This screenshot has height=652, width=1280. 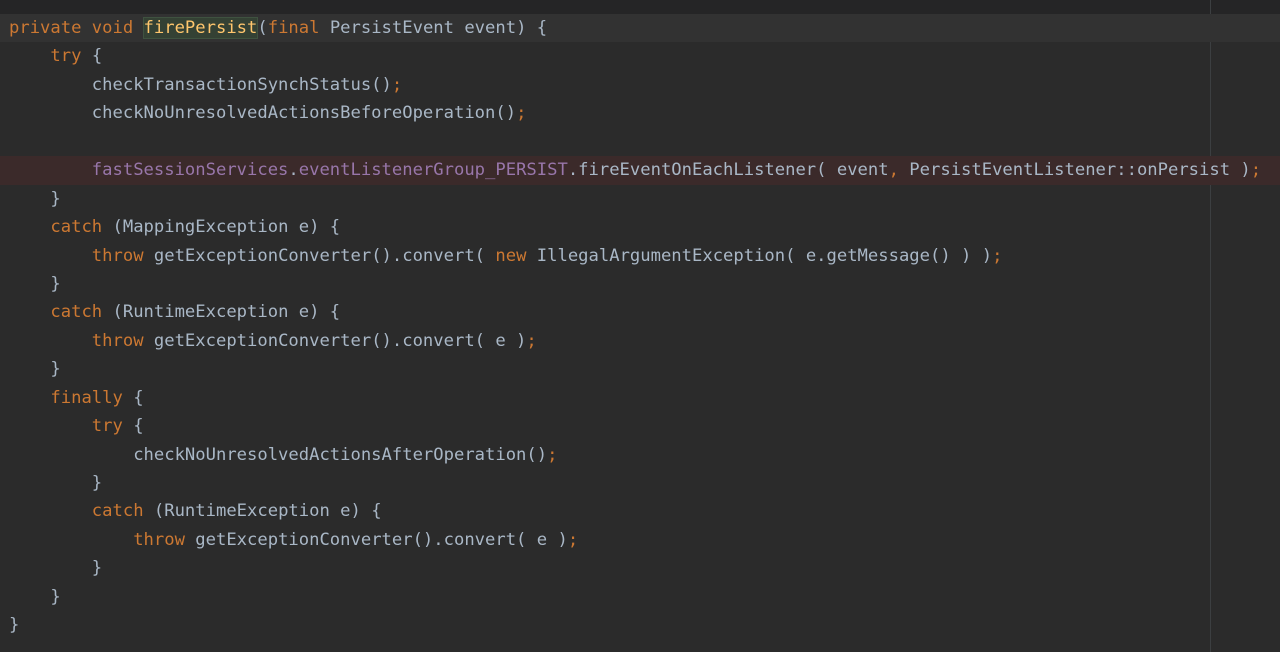 What do you see at coordinates (200, 28) in the screenshot?
I see `method-name-token: firePersist` at bounding box center [200, 28].